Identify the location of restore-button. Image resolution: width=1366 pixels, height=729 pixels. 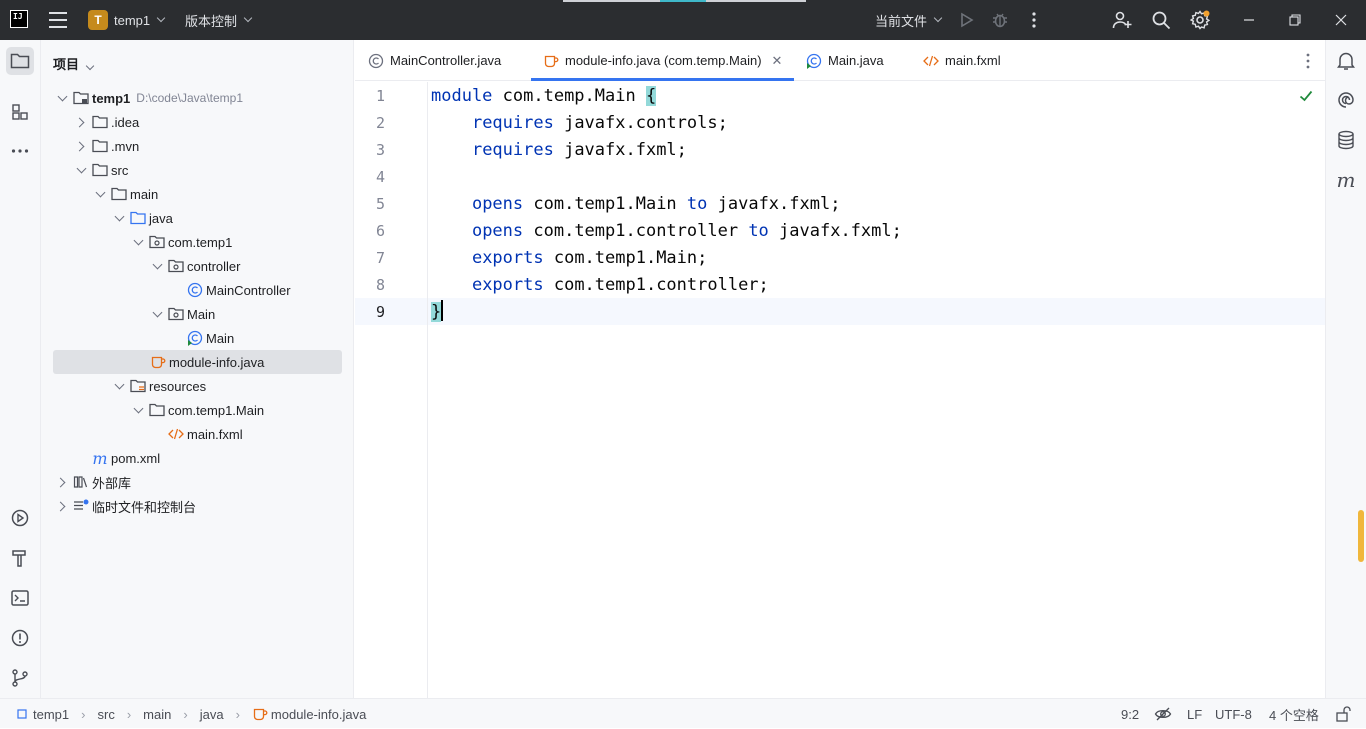
(1295, 20).